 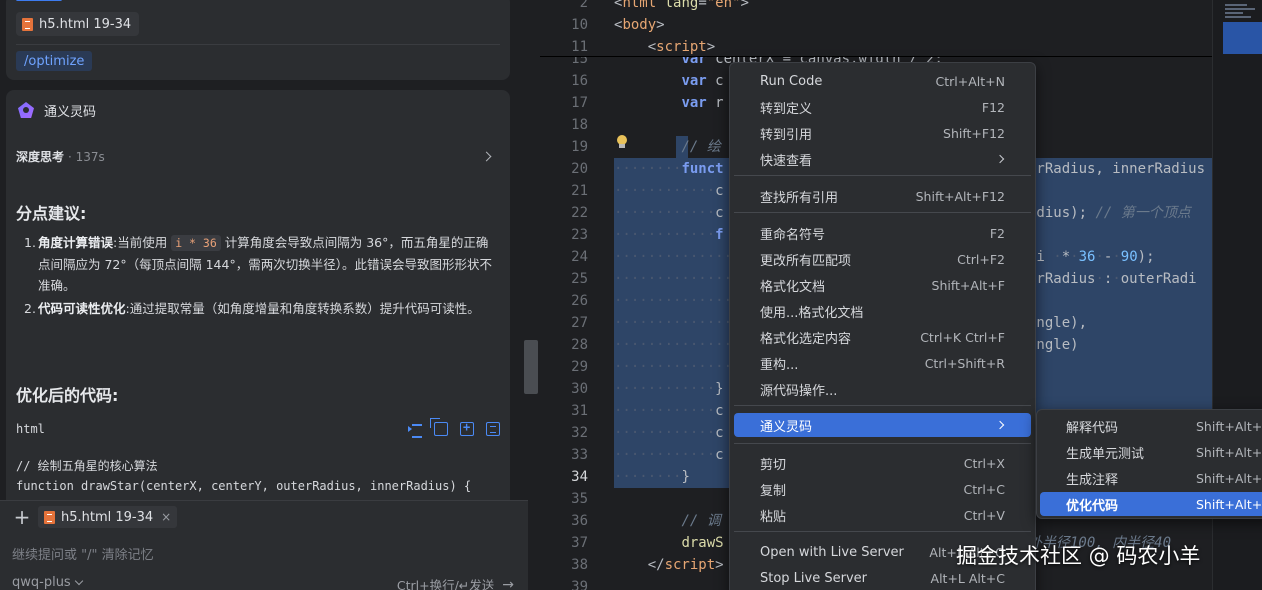 What do you see at coordinates (639, 25) in the screenshot?
I see `line-code: <body>` at bounding box center [639, 25].